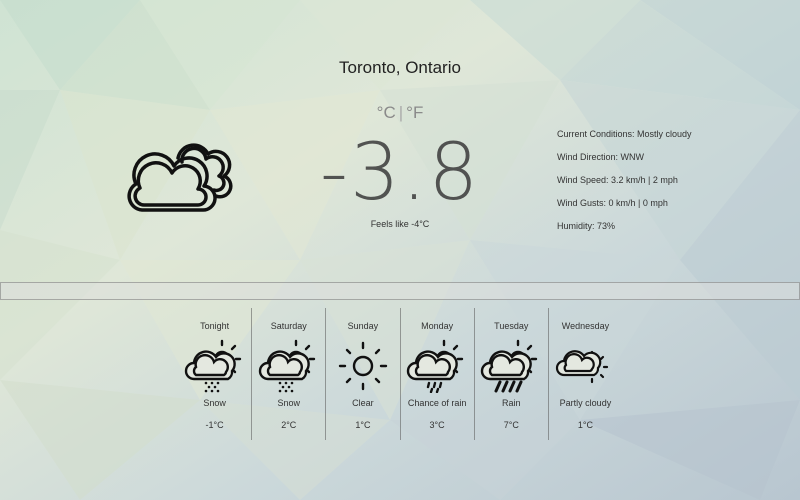 Image resolution: width=800 pixels, height=500 pixels. Describe the element at coordinates (511, 326) in the screenshot. I see `forecast-day-name: Tuesday` at that location.